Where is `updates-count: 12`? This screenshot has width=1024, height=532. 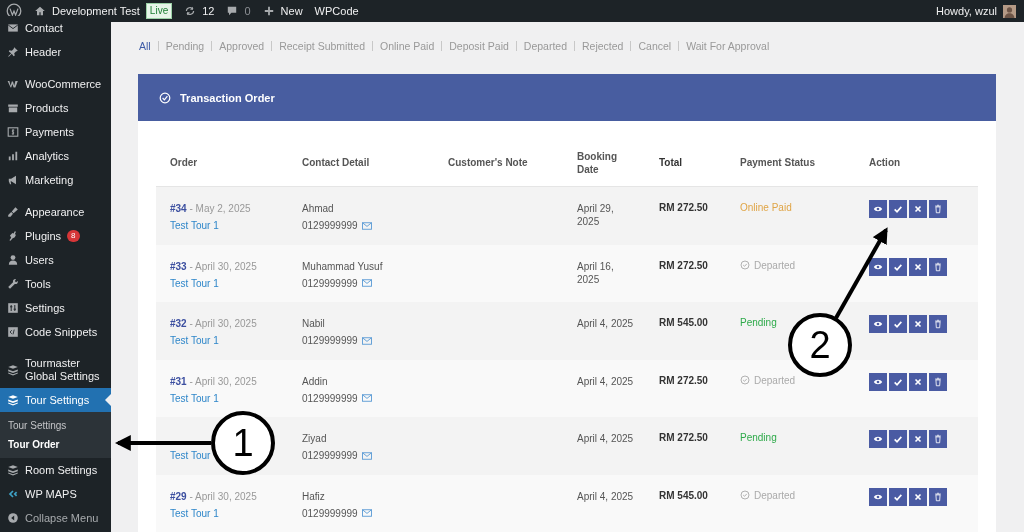
updates-count: 12 is located at coordinates (208, 11).